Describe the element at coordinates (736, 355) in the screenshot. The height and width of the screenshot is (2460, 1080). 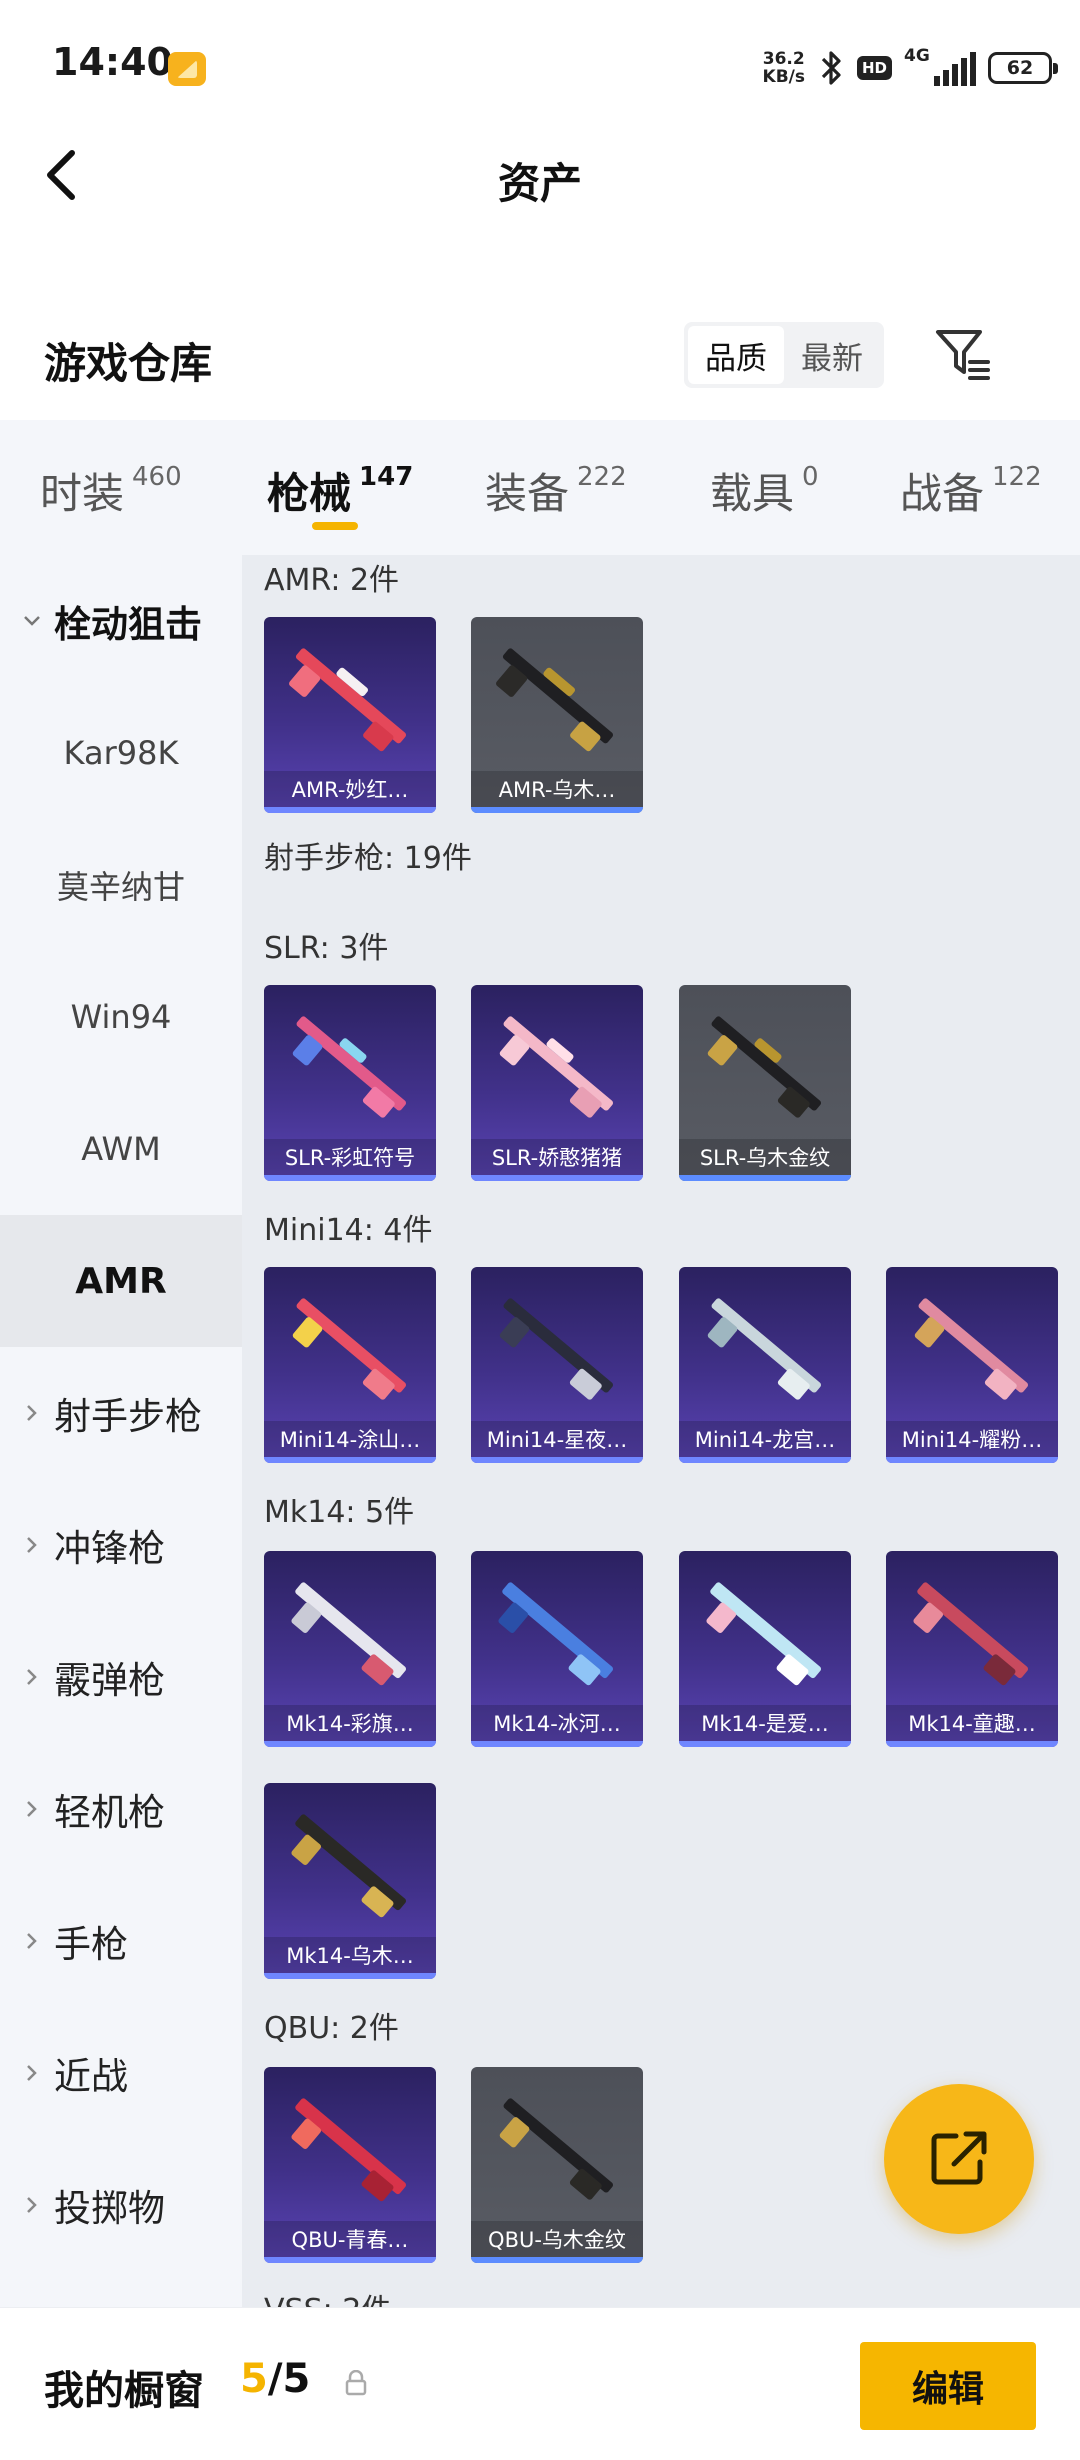
I see `sort-option-quality: 品质` at that location.